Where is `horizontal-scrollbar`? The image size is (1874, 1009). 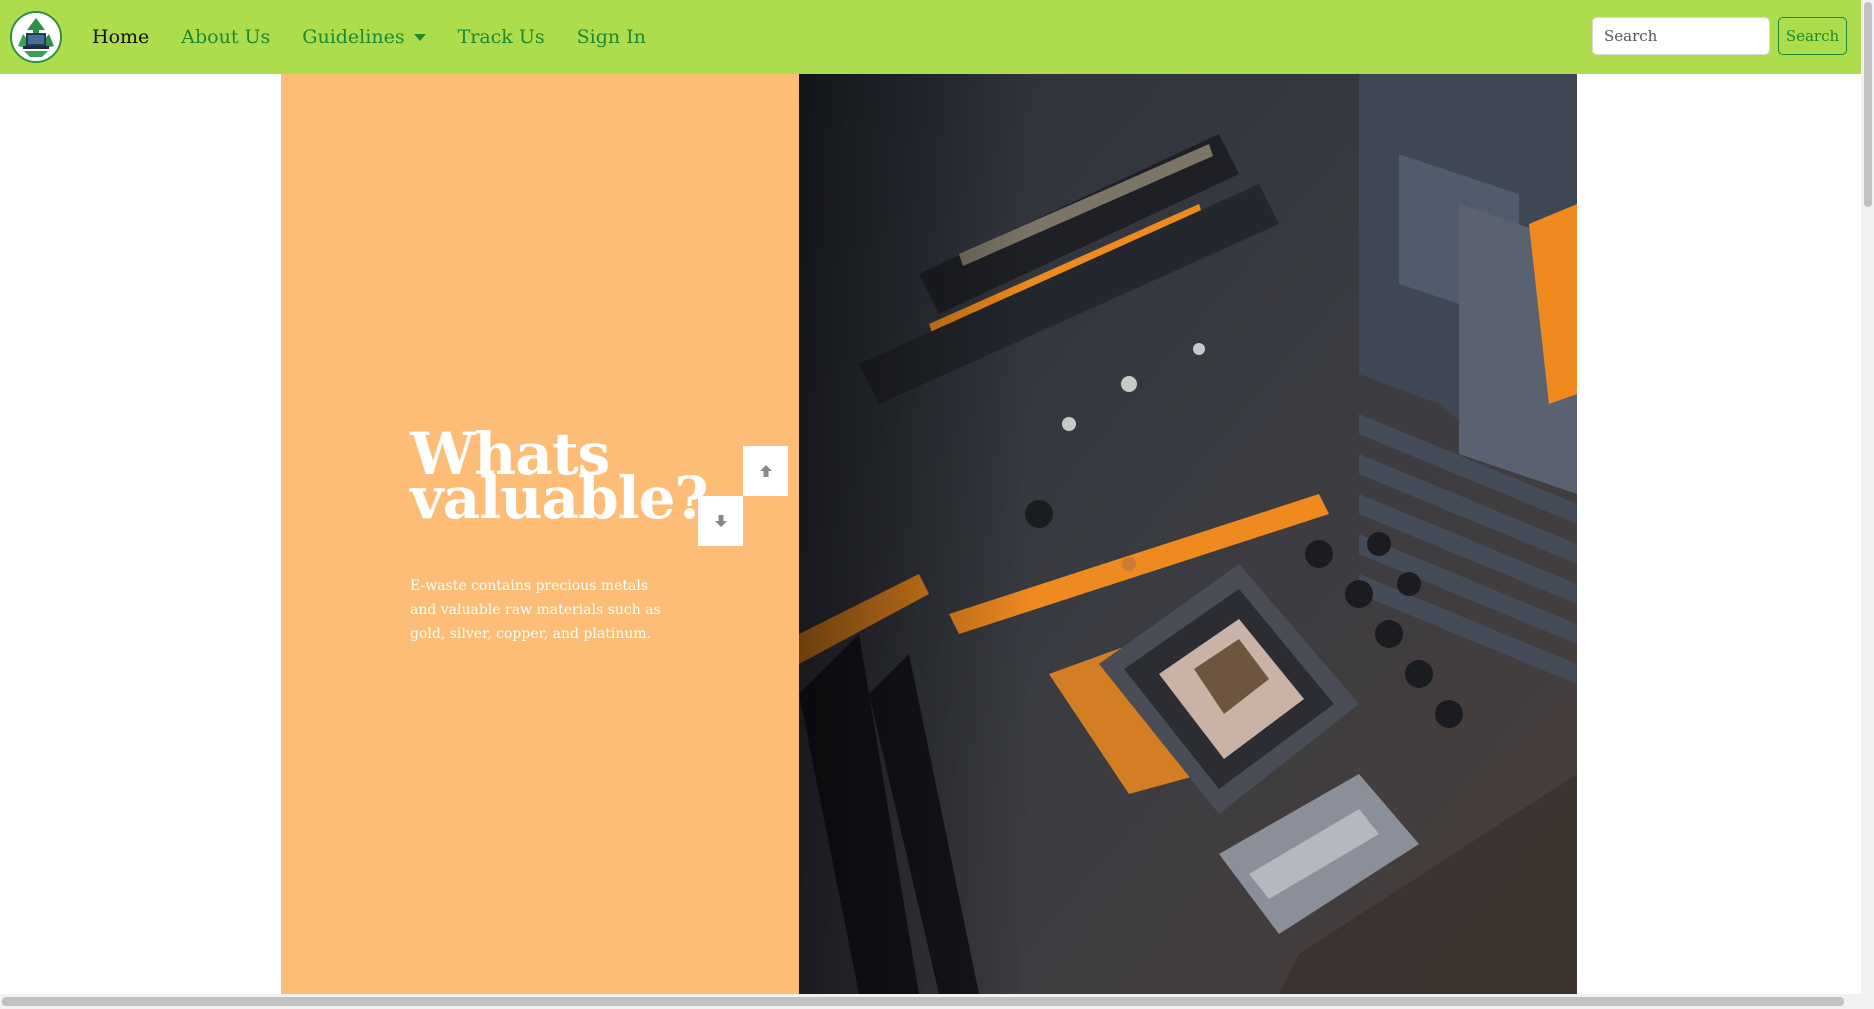 horizontal-scrollbar is located at coordinates (930, 1001).